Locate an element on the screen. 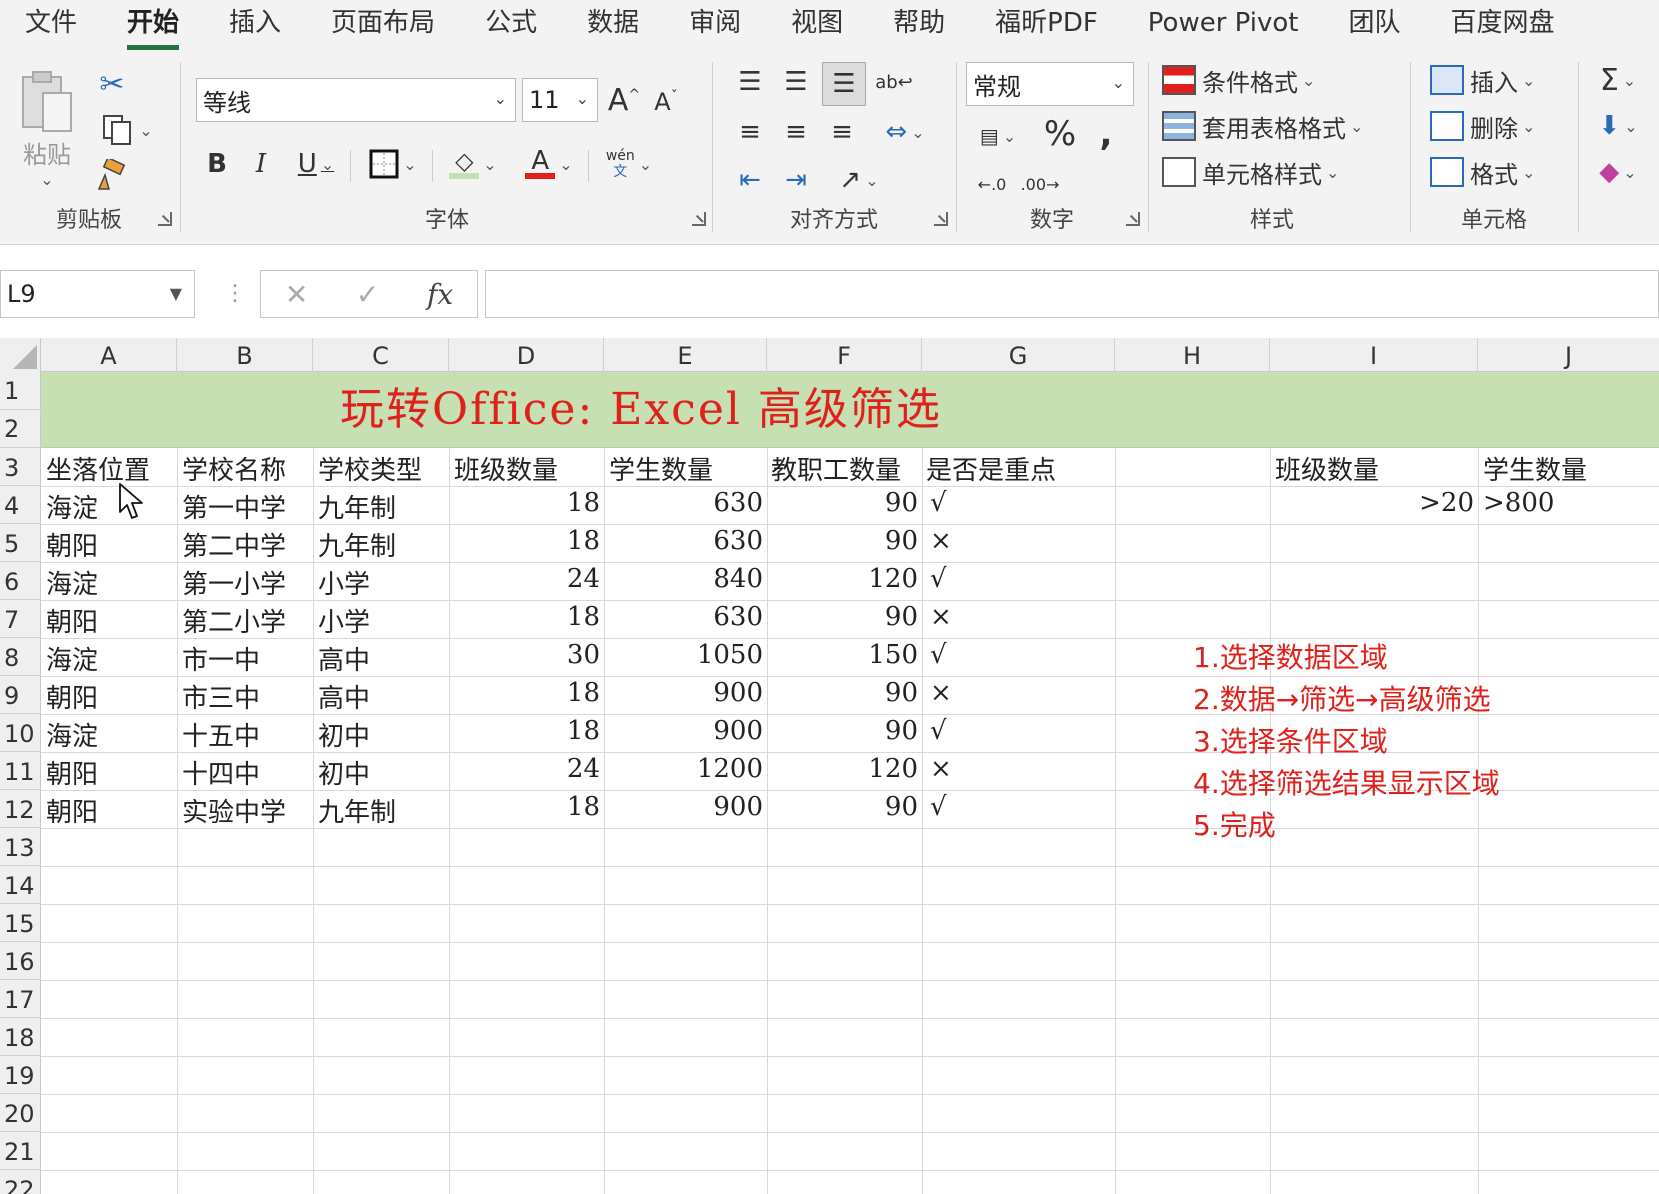 The width and height of the screenshot is (1659, 1194). row-header: 10 is located at coordinates (20, 733).